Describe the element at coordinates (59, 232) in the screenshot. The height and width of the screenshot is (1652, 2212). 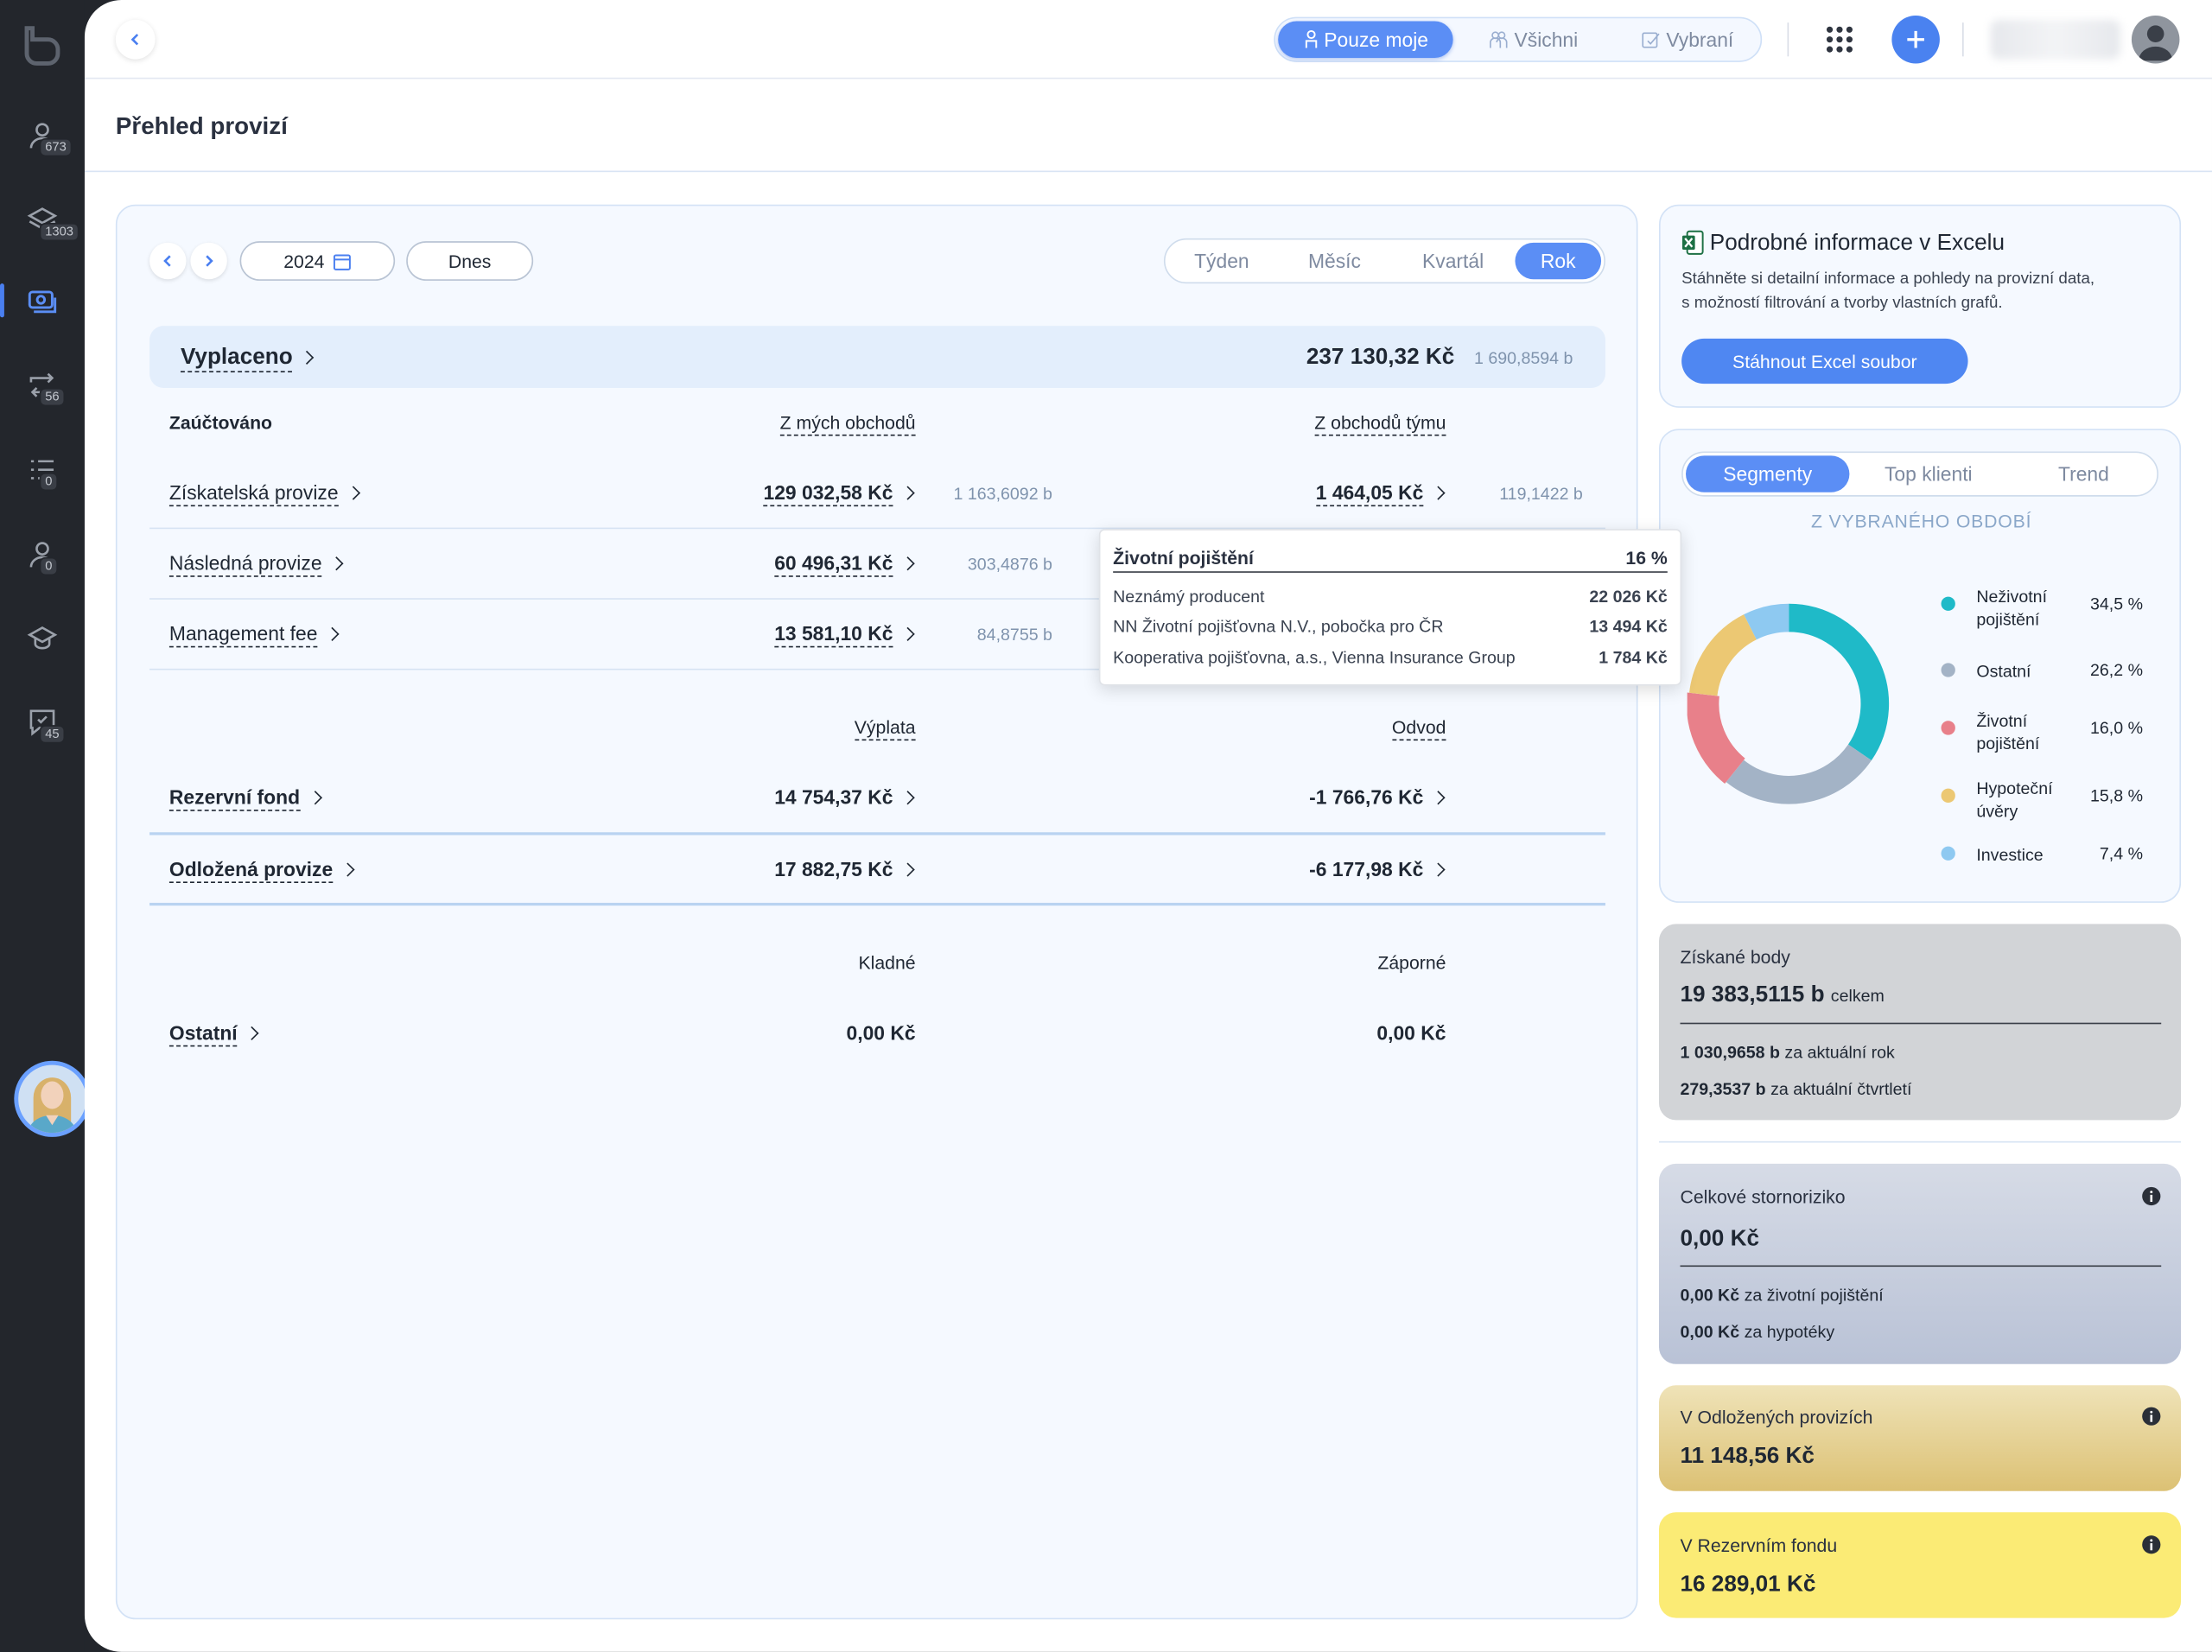
I see `nav-badge: 1303` at that location.